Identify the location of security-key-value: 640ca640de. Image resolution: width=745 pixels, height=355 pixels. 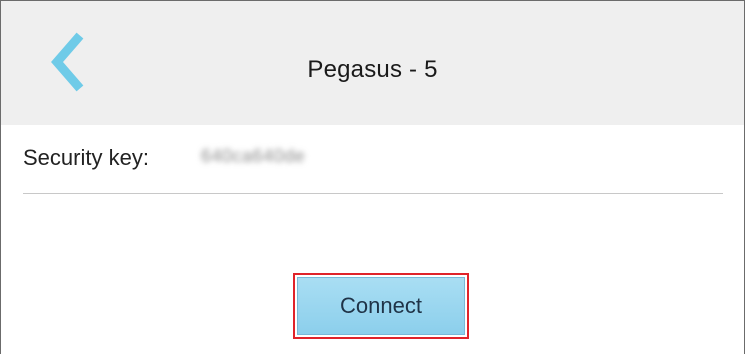
(253, 156).